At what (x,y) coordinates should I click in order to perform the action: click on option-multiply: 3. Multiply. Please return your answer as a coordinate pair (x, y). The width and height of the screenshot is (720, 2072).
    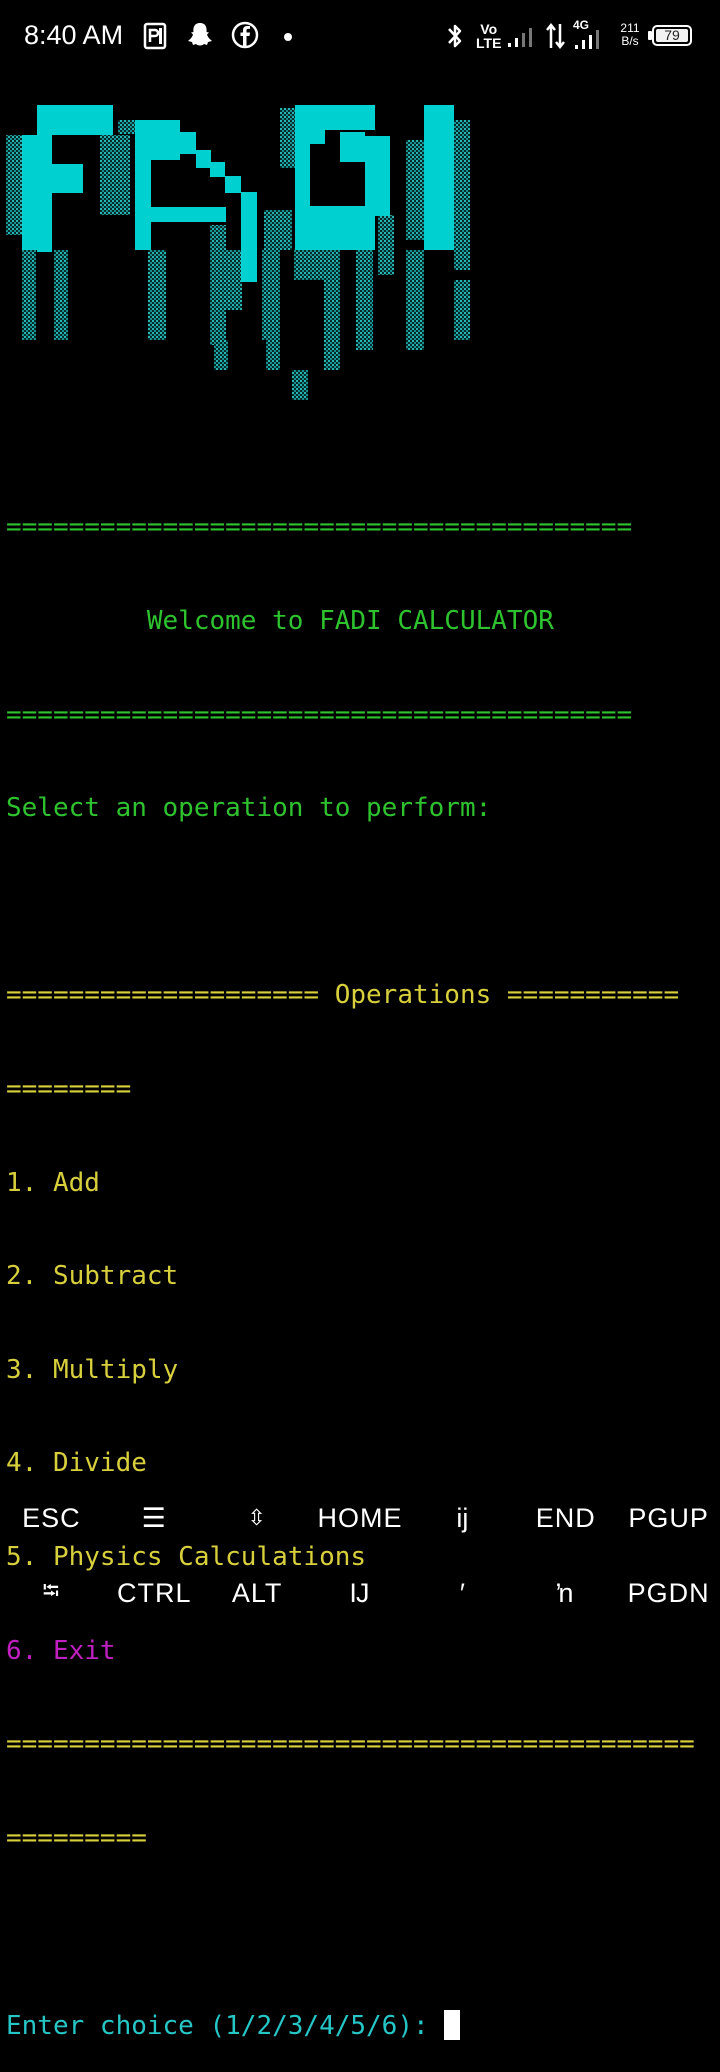
    Looking at the image, I should click on (92, 1369).